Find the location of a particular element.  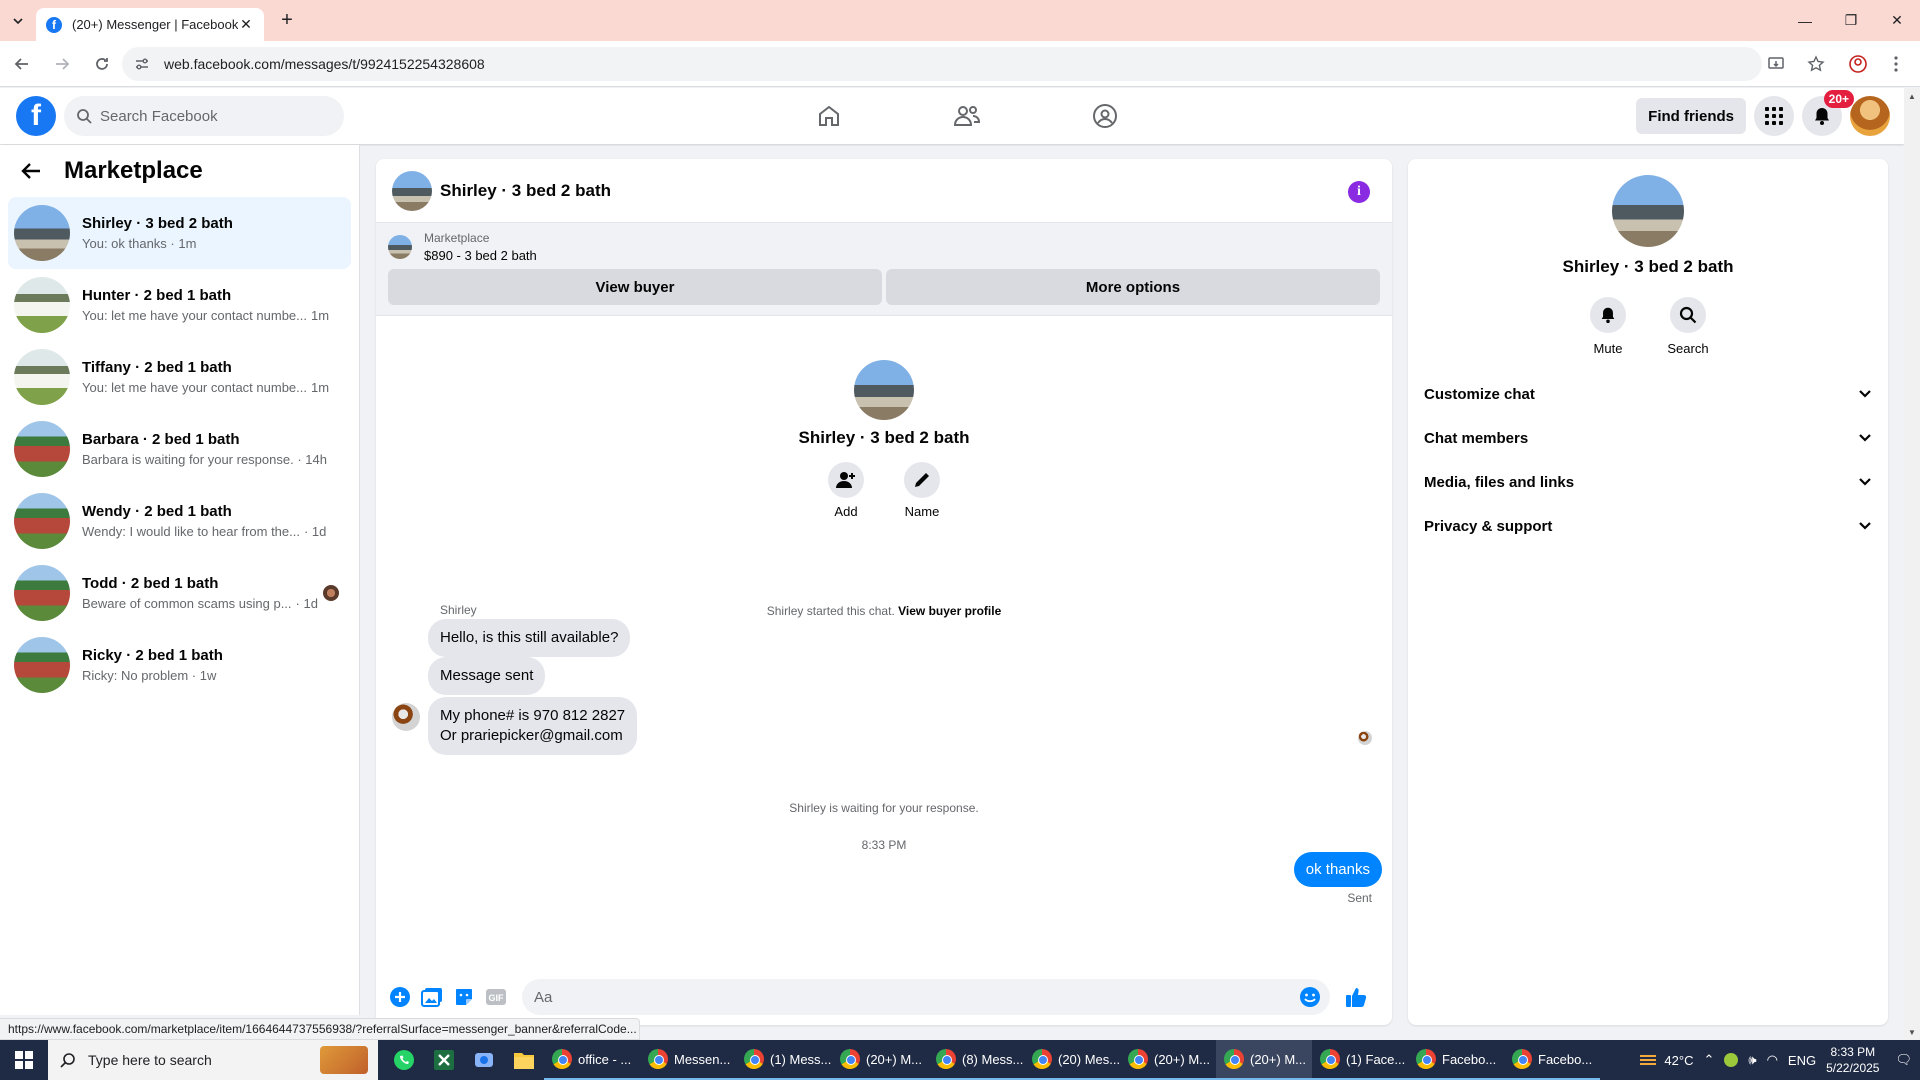

browser-tab-active: f (20+) Messenger | Facebook ✕ is located at coordinates (150, 24).